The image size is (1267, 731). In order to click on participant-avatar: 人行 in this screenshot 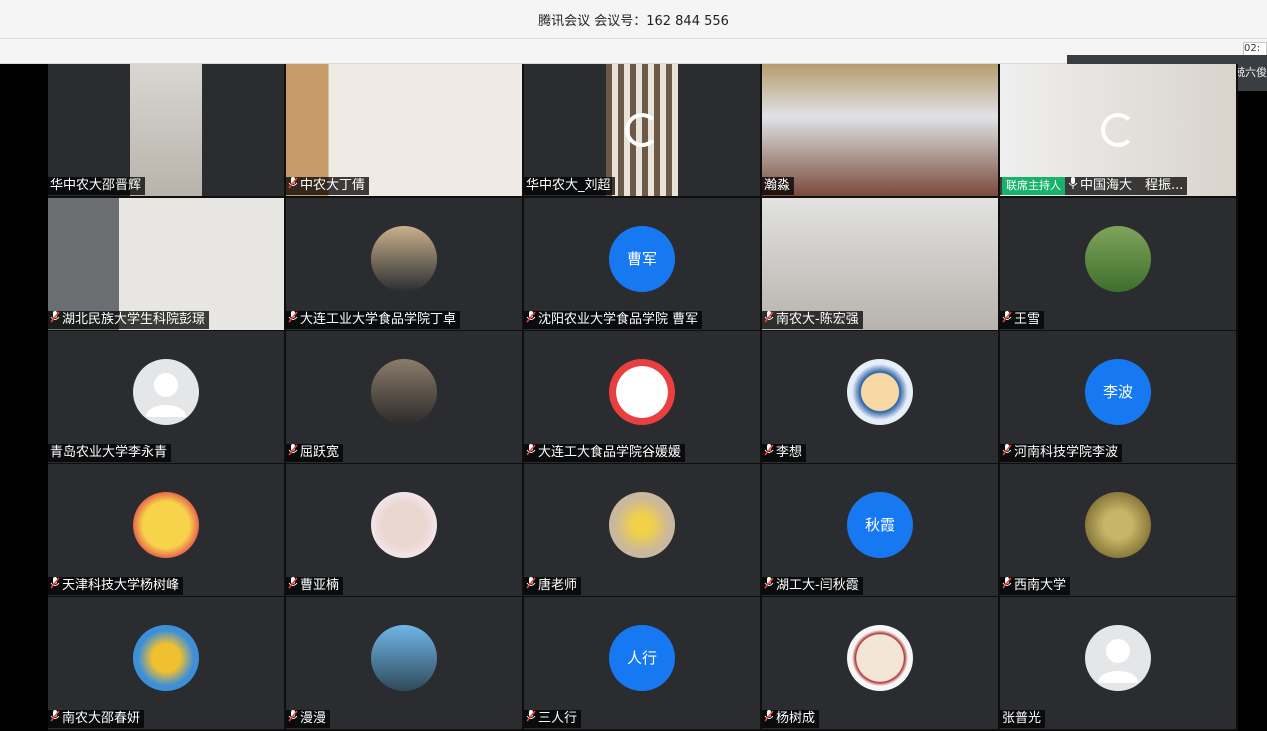, I will do `click(642, 658)`.